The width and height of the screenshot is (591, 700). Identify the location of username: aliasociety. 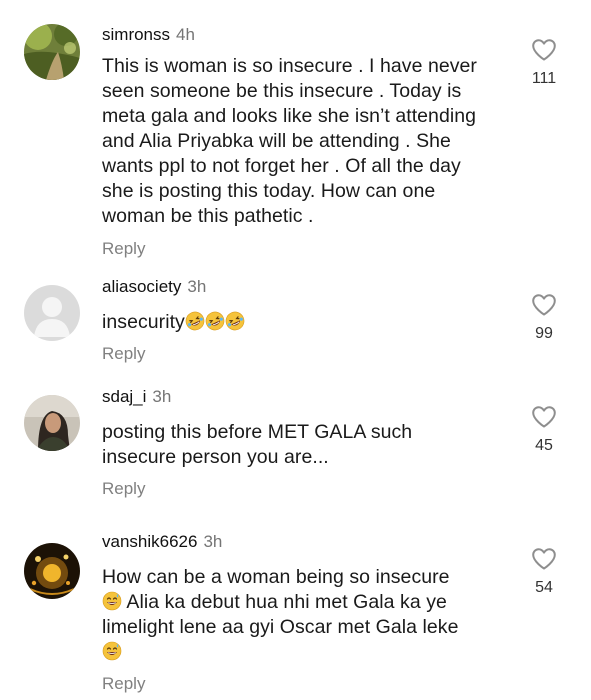
(141, 286).